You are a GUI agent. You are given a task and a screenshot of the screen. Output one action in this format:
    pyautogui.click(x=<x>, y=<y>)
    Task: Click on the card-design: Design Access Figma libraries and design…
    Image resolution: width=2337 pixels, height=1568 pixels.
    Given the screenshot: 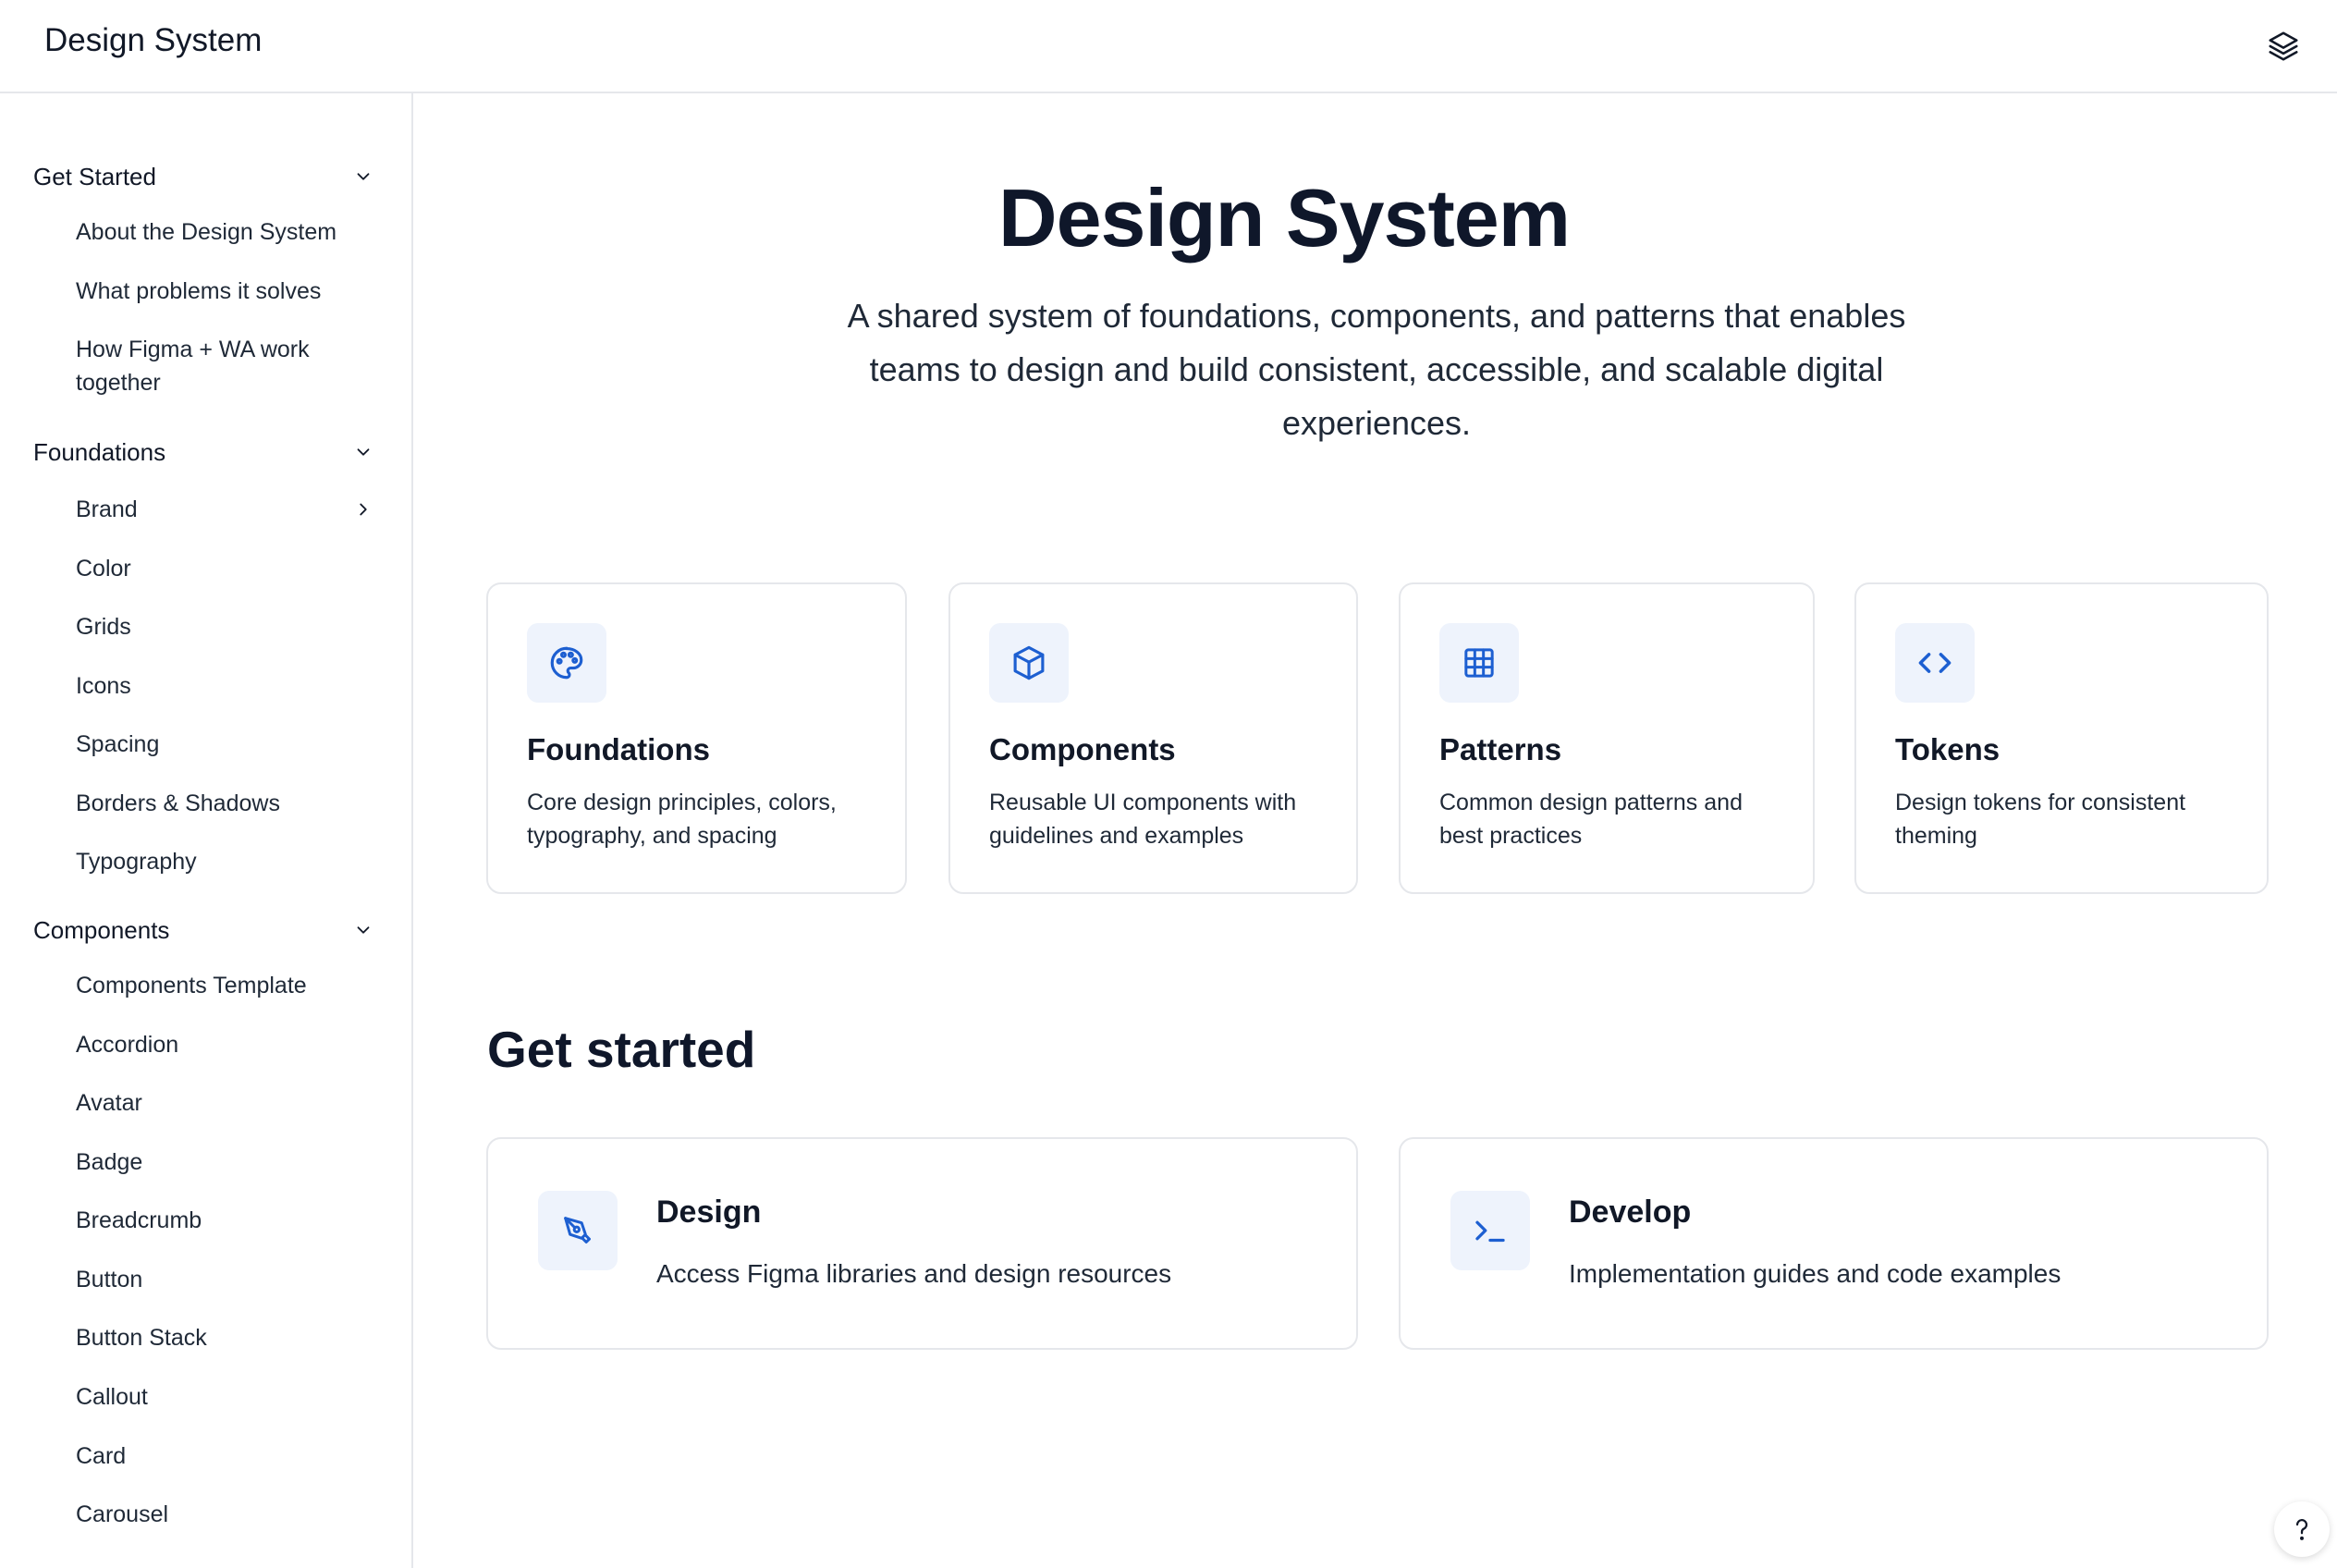 What is the action you would take?
    pyautogui.click(x=922, y=1244)
    